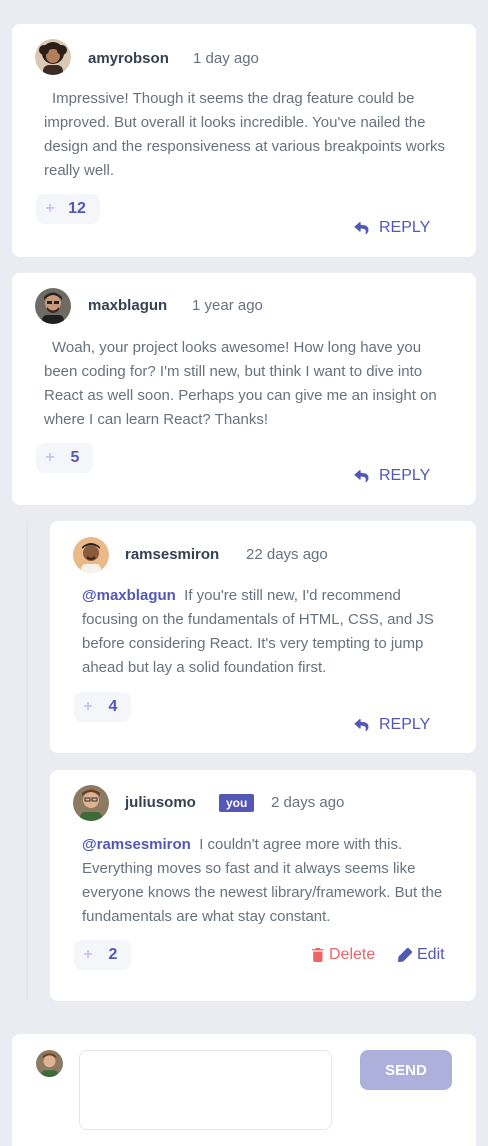 The height and width of the screenshot is (1146, 488). What do you see at coordinates (352, 954) in the screenshot?
I see `delete-label: Delete` at bounding box center [352, 954].